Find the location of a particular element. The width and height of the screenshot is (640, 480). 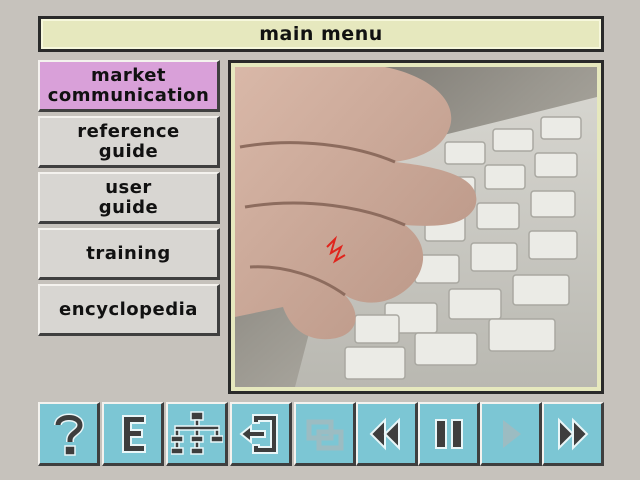

menu-item-reference-guide: reference guide is located at coordinates (129, 142).